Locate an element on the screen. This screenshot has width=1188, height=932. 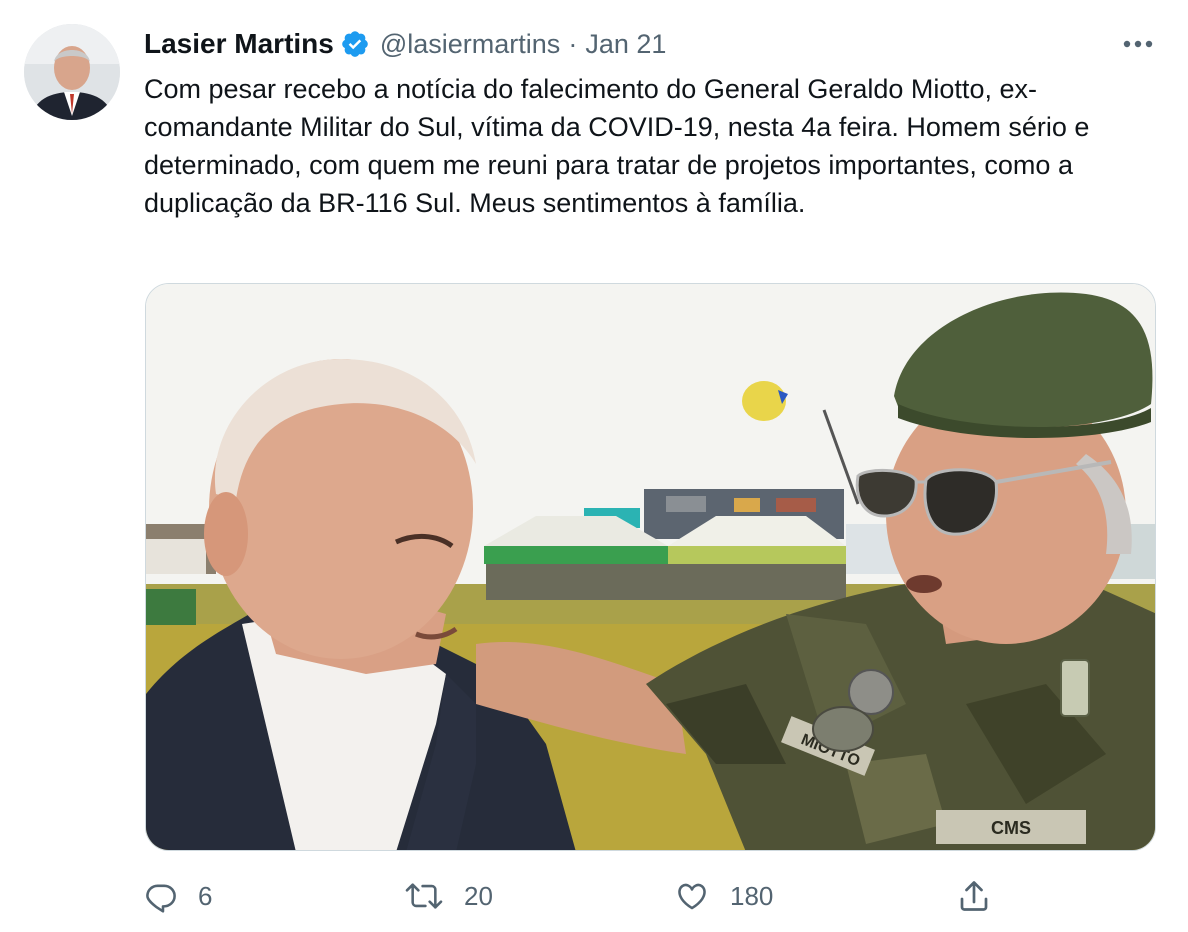
retweet-button: 20 is located at coordinates (448, 896).